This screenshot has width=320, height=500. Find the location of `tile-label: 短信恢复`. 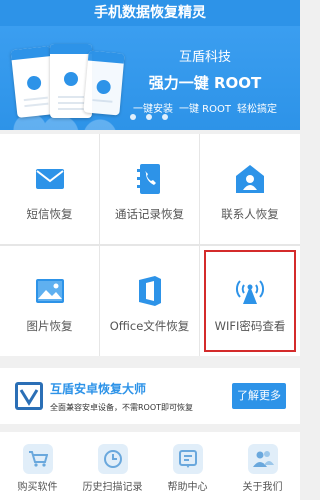

tile-label: 短信恢复 is located at coordinates (49, 214).